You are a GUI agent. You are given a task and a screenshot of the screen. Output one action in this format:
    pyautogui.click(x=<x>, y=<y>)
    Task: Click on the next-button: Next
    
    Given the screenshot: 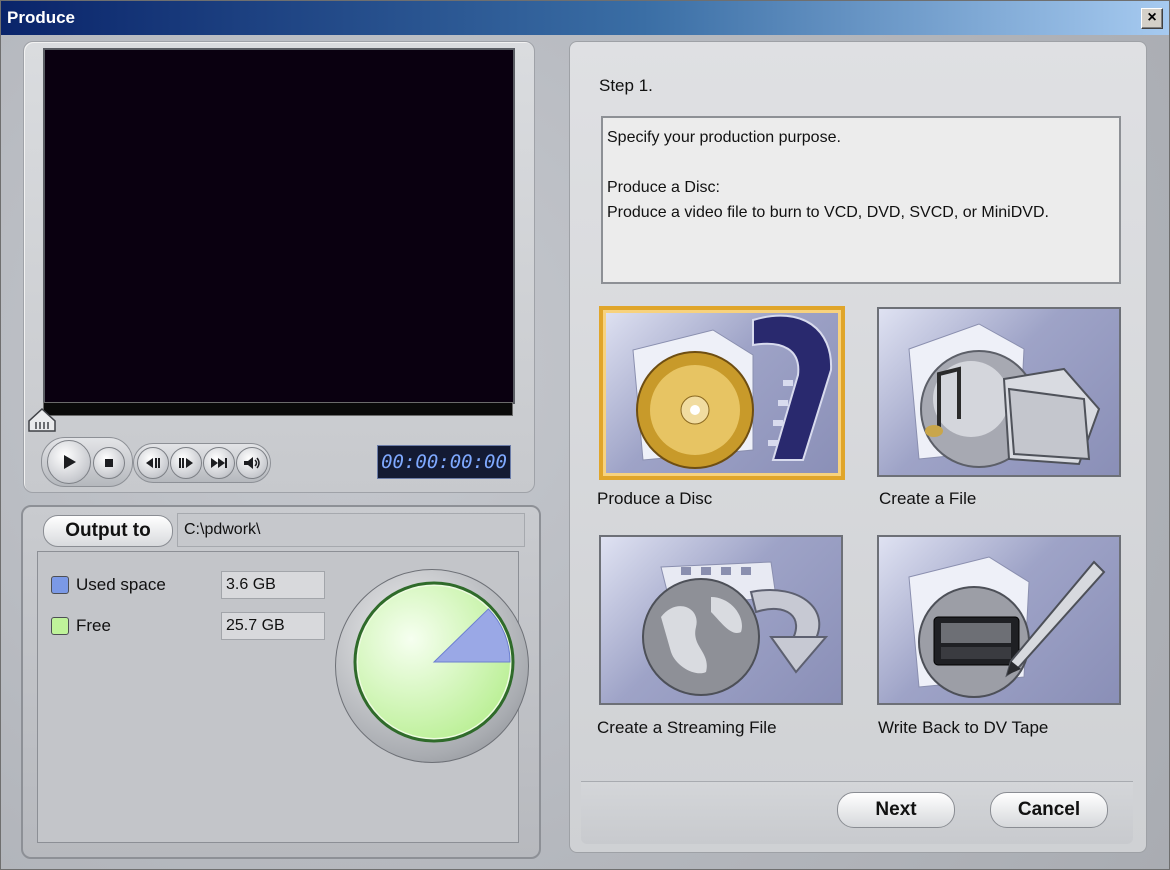 What is the action you would take?
    pyautogui.click(x=896, y=810)
    